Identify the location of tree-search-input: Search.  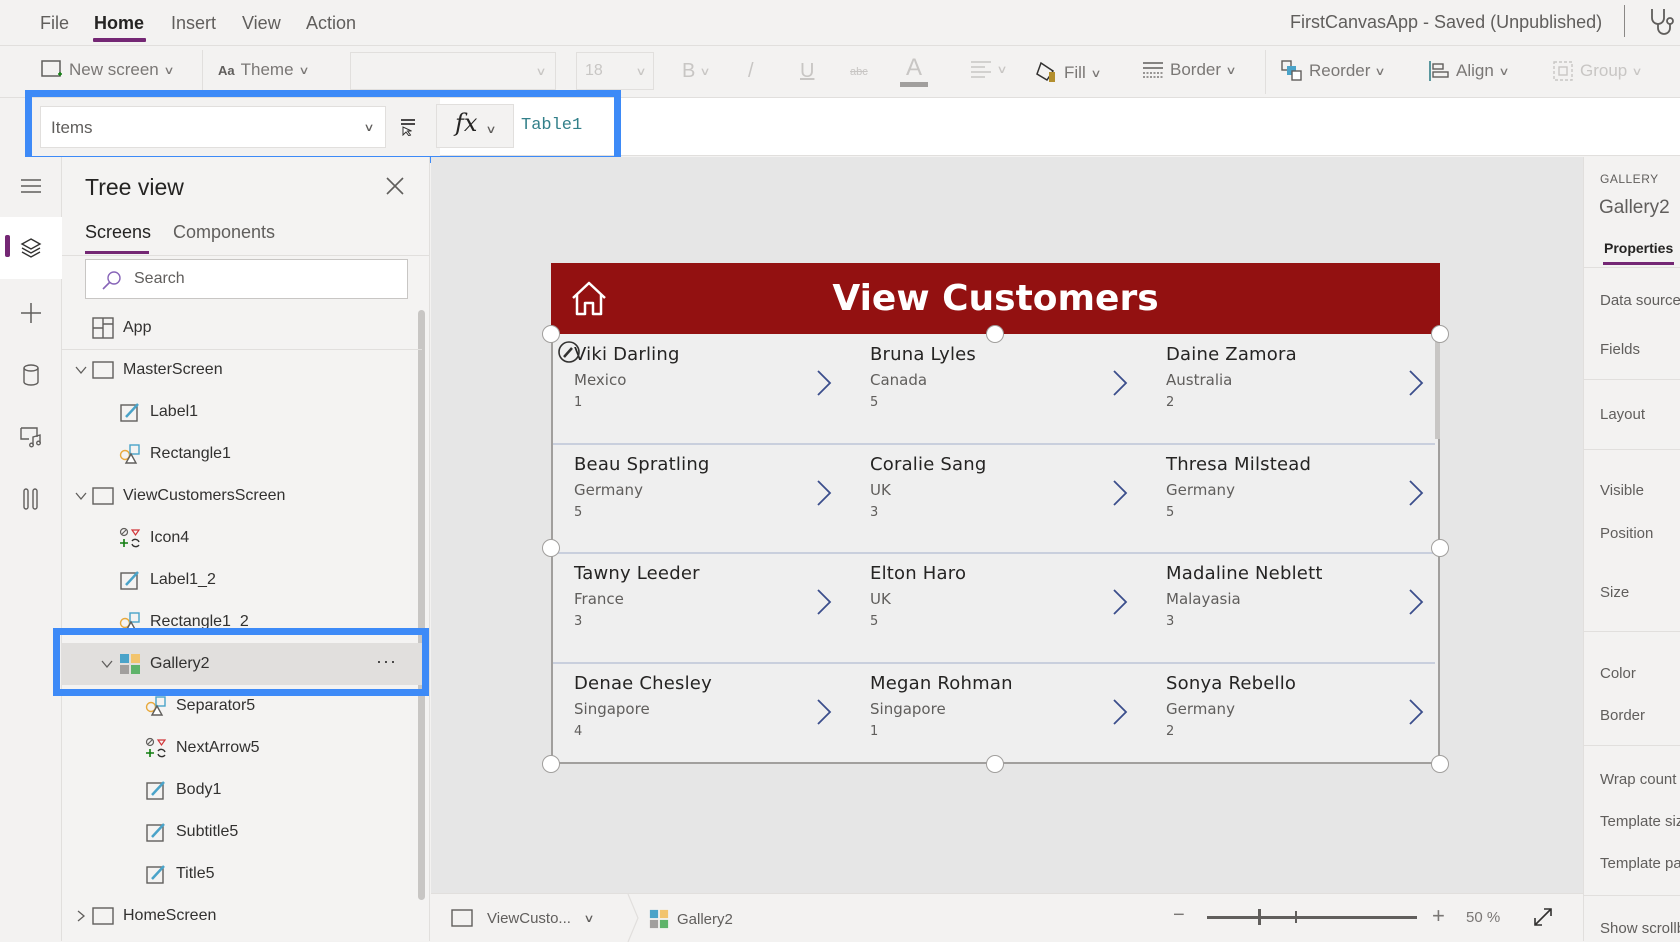
(246, 279).